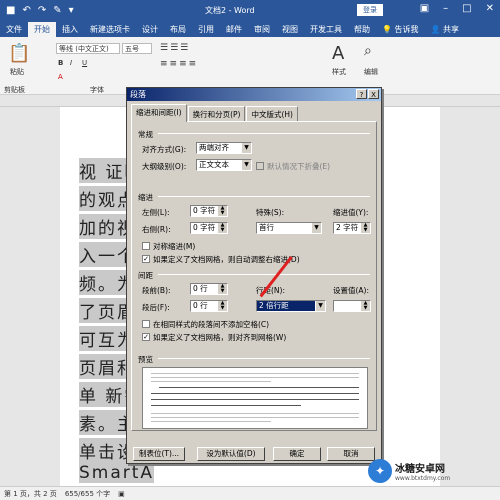 The width and height of the screenshot is (500, 500). I want to click on tell-me: 💡 告诉我, so click(400, 29).